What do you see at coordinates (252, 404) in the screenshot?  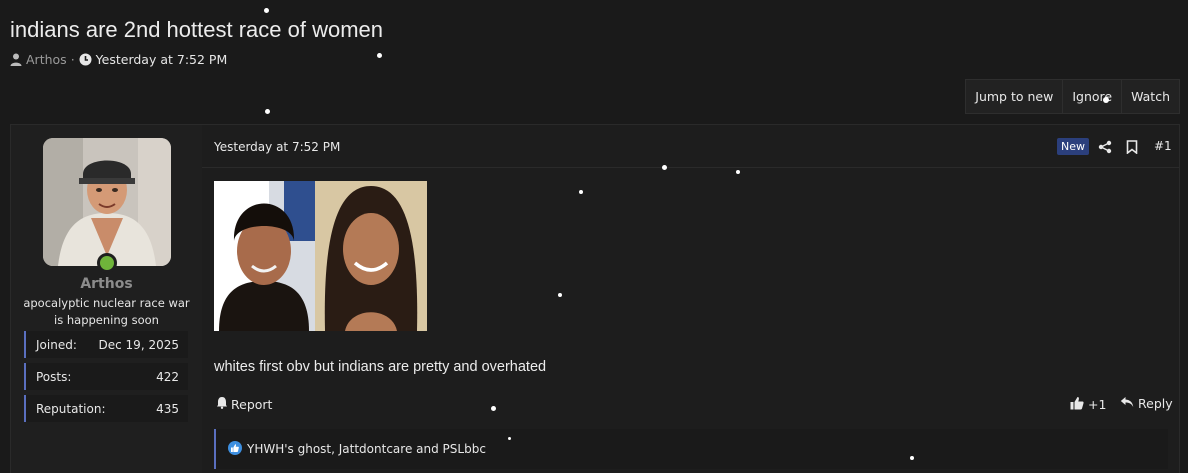 I see `report-label: Report` at bounding box center [252, 404].